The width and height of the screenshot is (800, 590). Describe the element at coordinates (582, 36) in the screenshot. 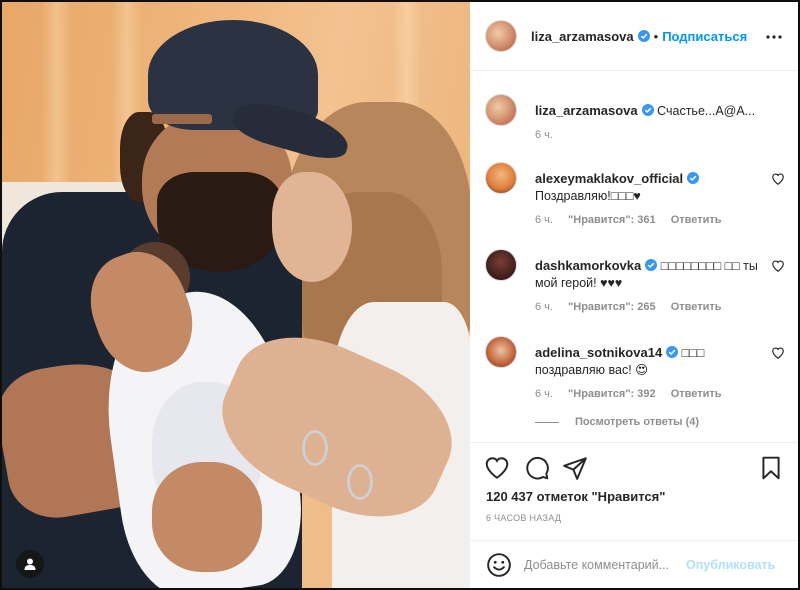

I see `author-username: liza_arzamasova` at that location.